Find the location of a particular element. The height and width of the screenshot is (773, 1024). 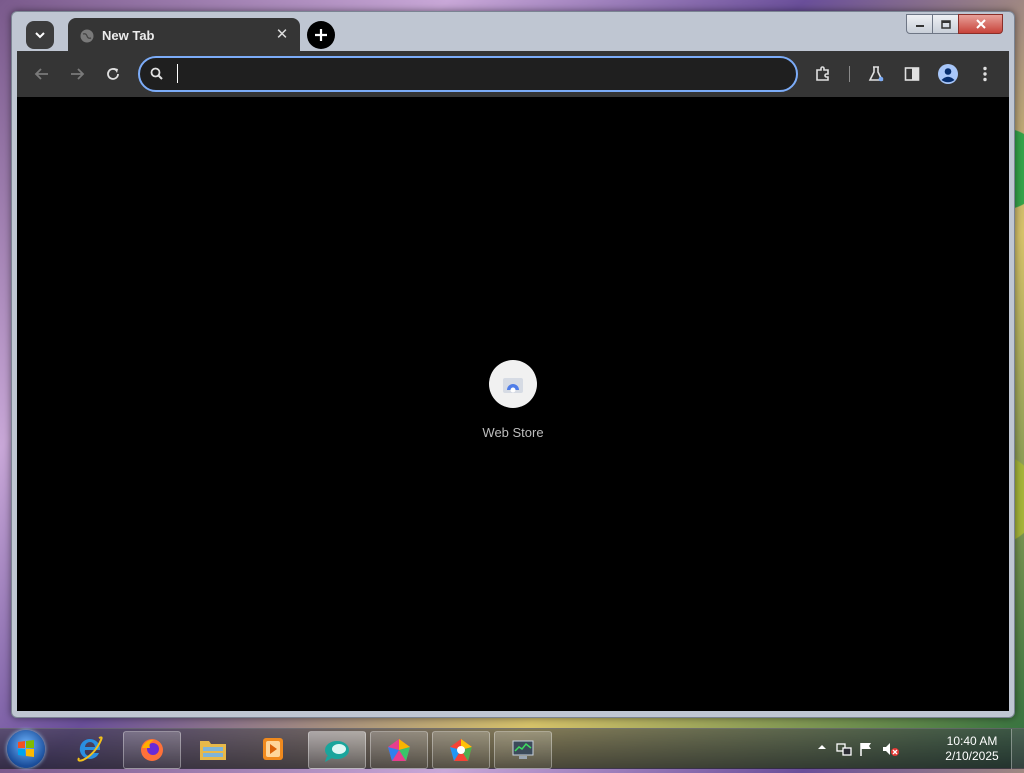

taskbar-firefox is located at coordinates (152, 750).